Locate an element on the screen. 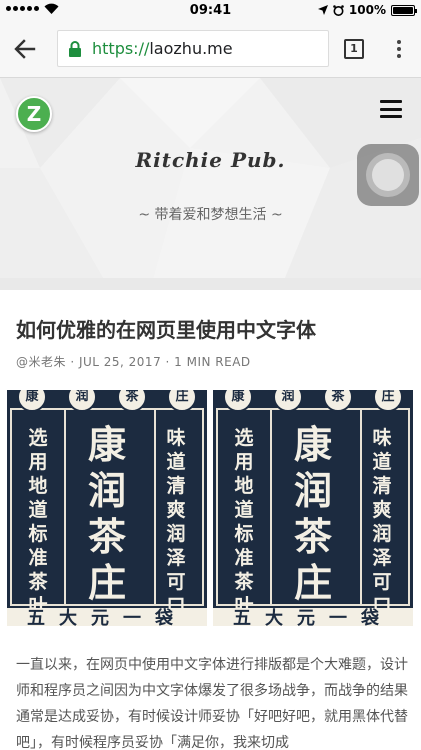 This screenshot has height=750, width=421. battery-icon is located at coordinates (404, 10).